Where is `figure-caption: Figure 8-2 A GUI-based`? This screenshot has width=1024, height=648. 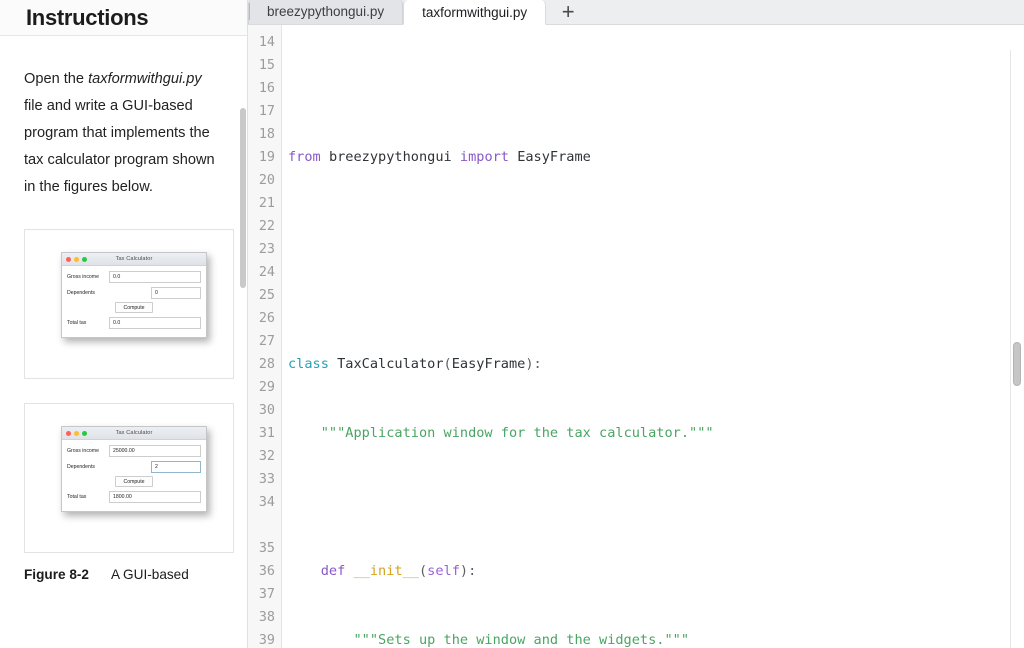
figure-caption: Figure 8-2 A GUI-based is located at coordinates (125, 574).